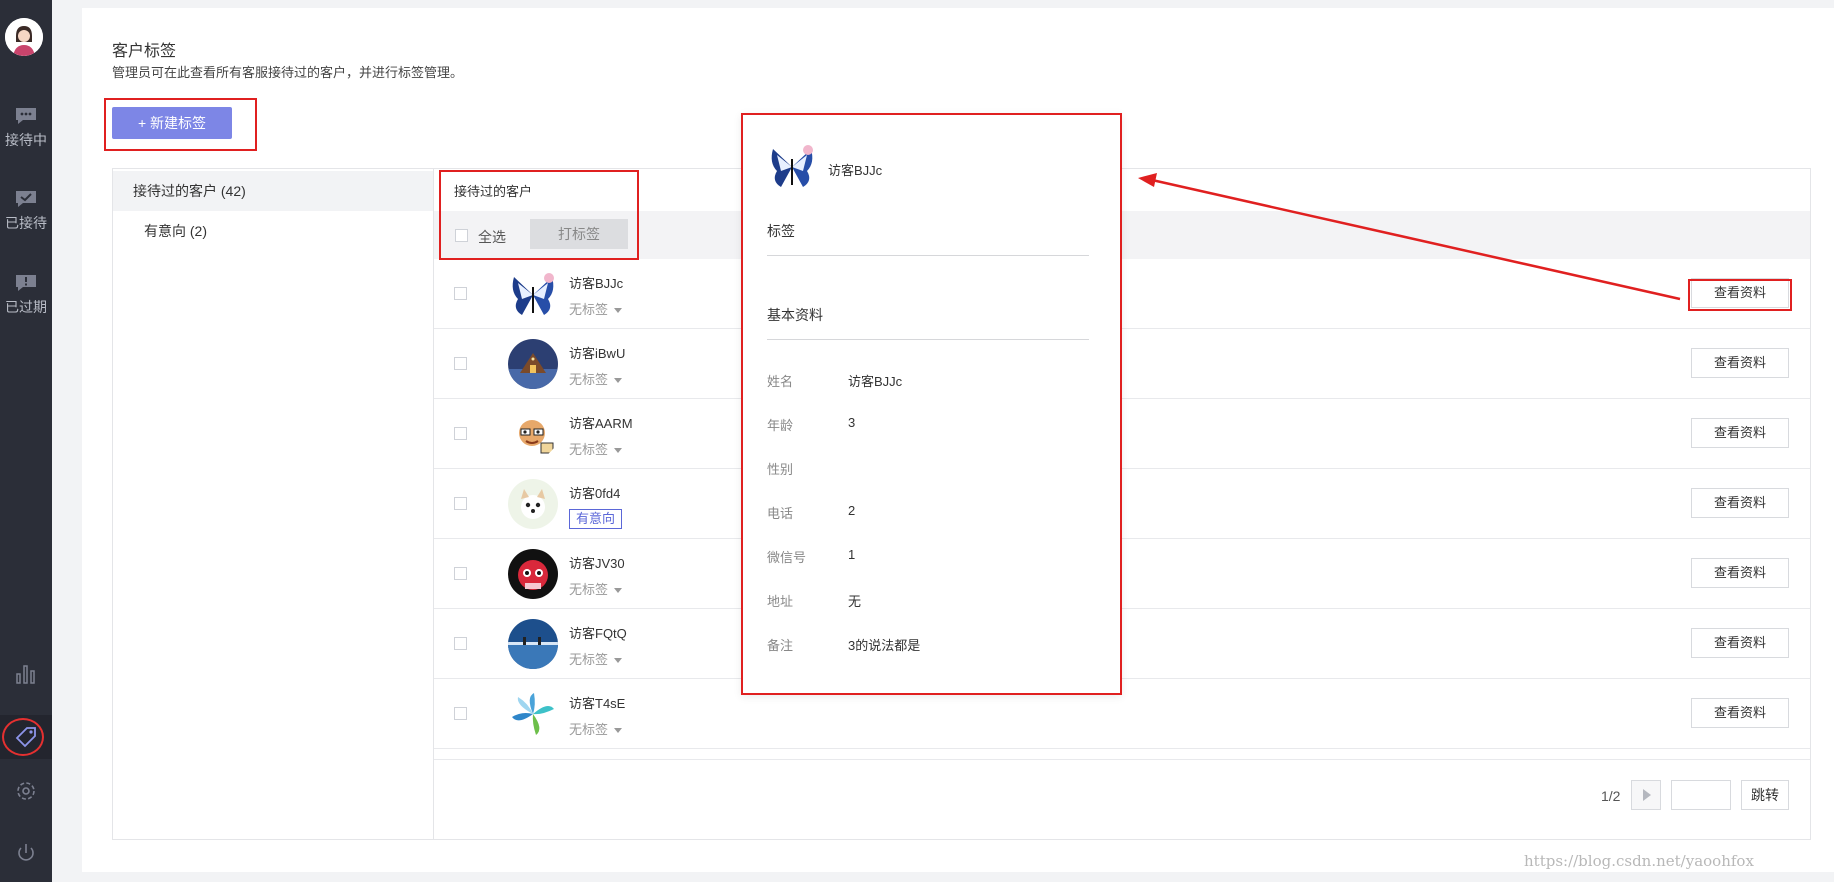 The width and height of the screenshot is (1834, 882). I want to click on customer-name: 访客T4sE, so click(597, 703).